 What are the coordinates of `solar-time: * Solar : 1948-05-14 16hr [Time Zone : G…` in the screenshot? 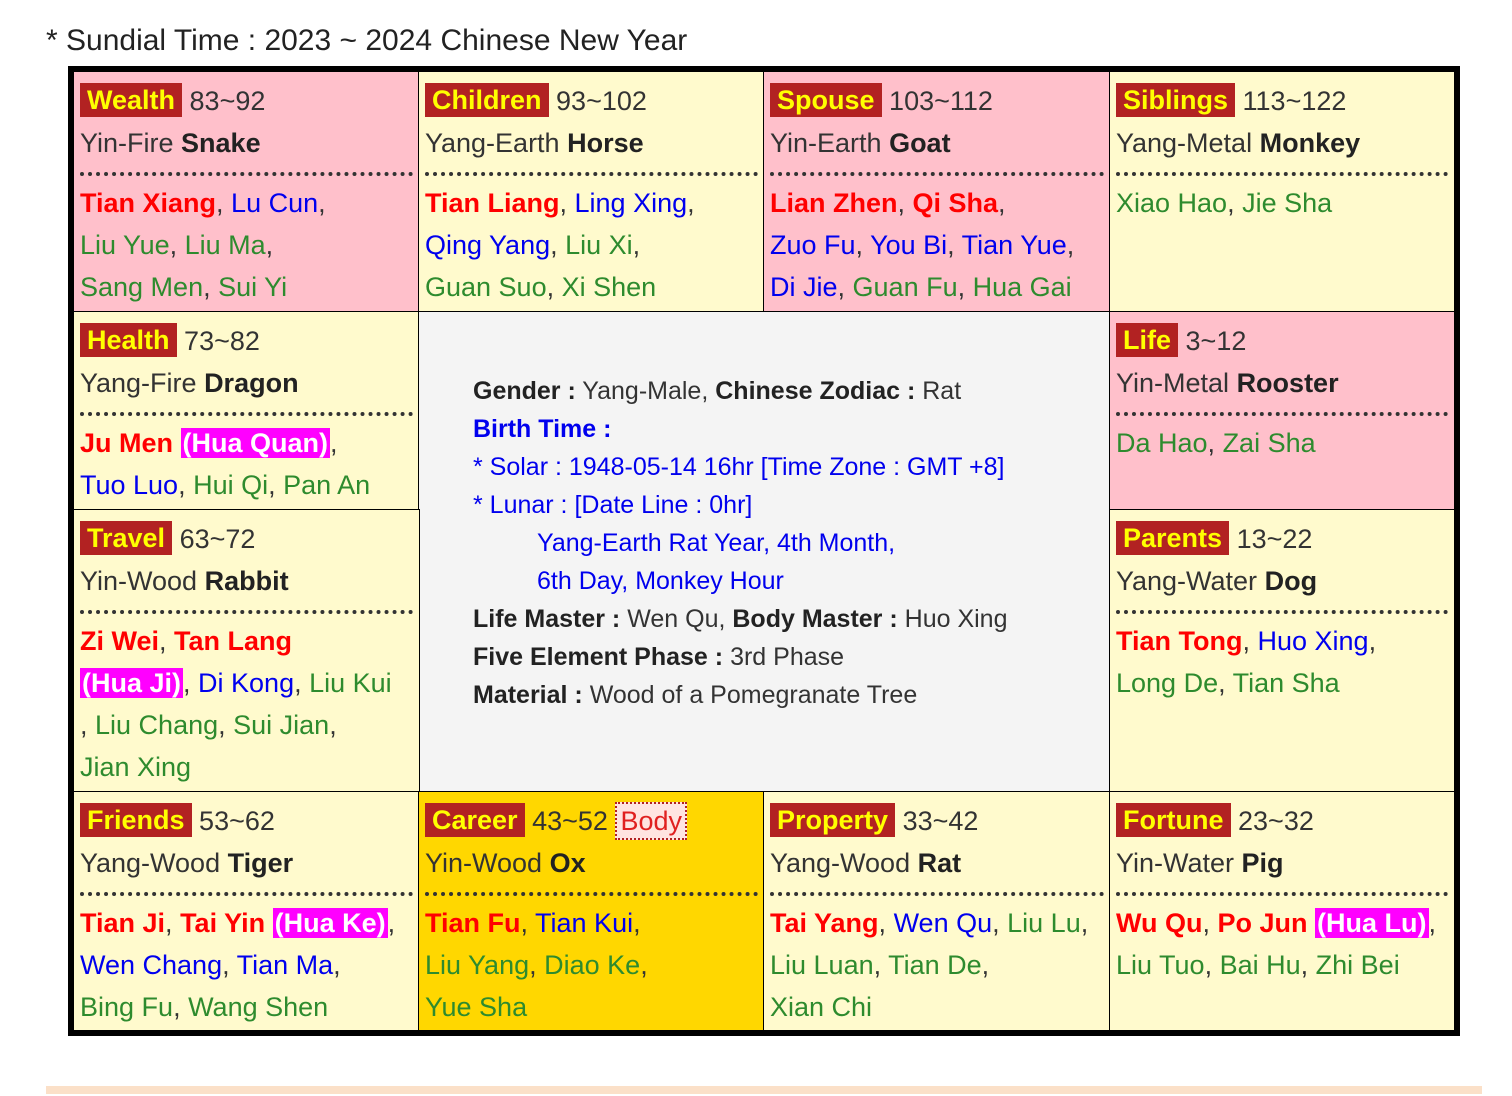 It's located at (739, 467).